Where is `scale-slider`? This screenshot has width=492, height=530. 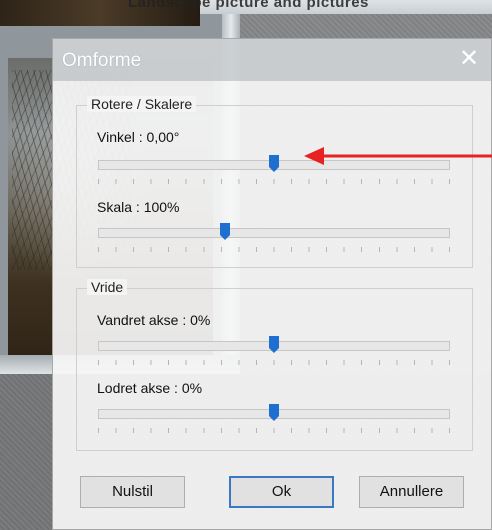
scale-slider is located at coordinates (274, 238).